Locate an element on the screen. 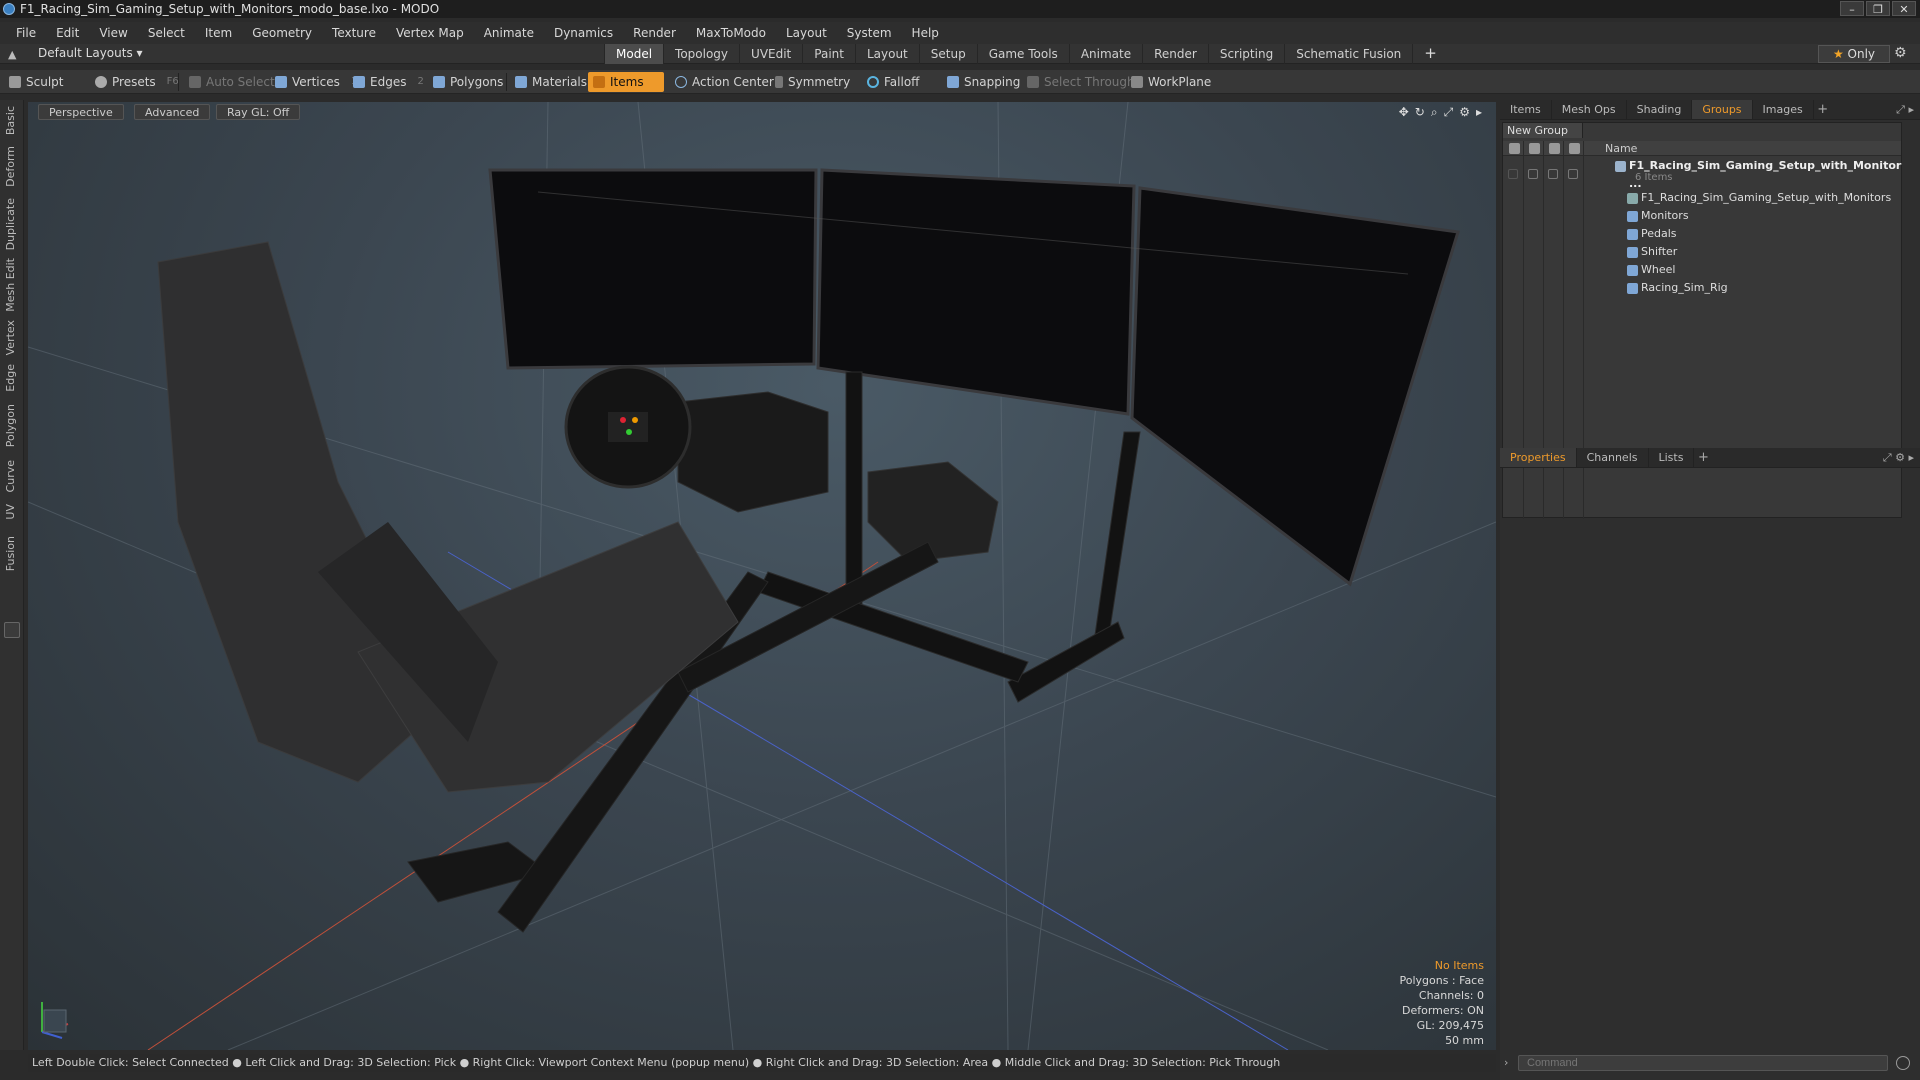 This screenshot has width=1920, height=1080. tab-uvedit: UVEdit is located at coordinates (770, 54).